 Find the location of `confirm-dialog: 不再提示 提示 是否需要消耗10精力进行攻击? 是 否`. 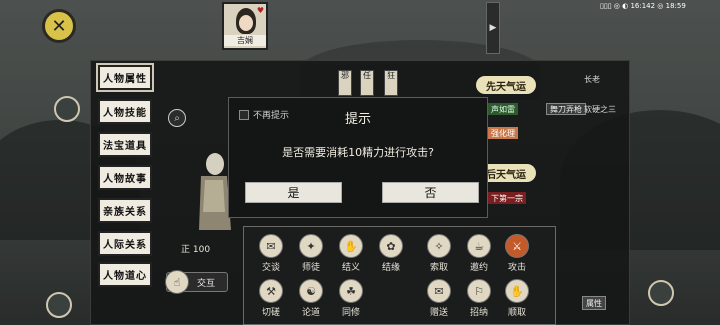

confirm-dialog: 不再提示 提示 是否需要消耗10精力进行攻击? 是 否 is located at coordinates (358, 157).